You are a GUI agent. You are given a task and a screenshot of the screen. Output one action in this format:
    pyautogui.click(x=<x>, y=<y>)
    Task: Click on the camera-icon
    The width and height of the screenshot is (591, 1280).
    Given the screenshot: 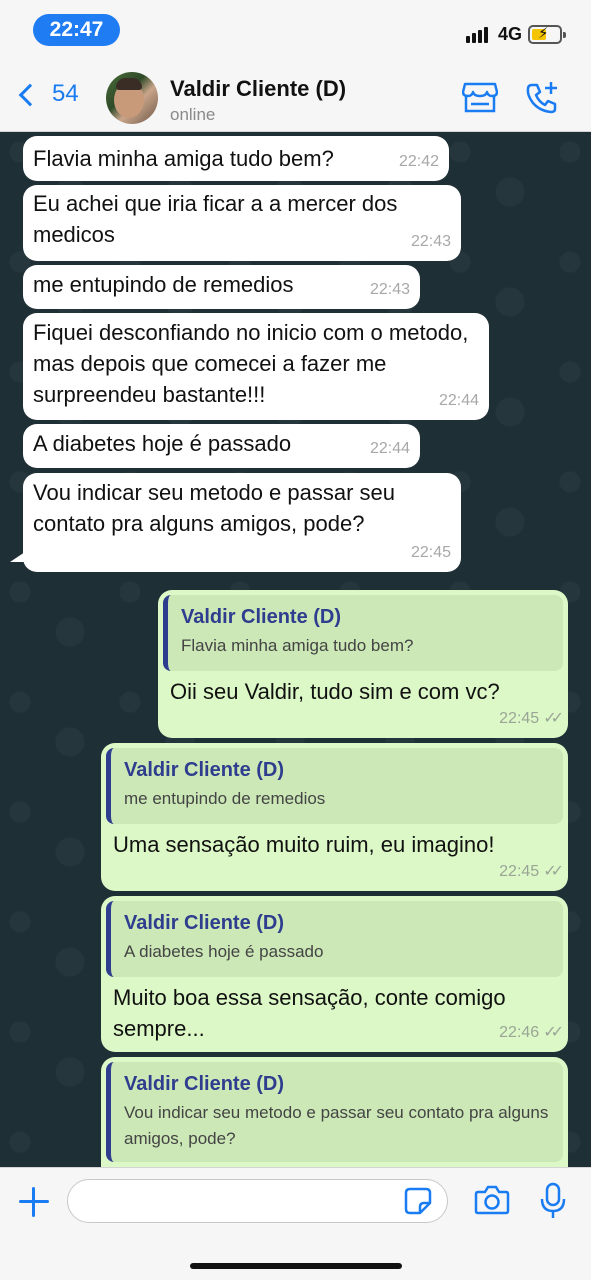 What is the action you would take?
    pyautogui.click(x=492, y=1200)
    